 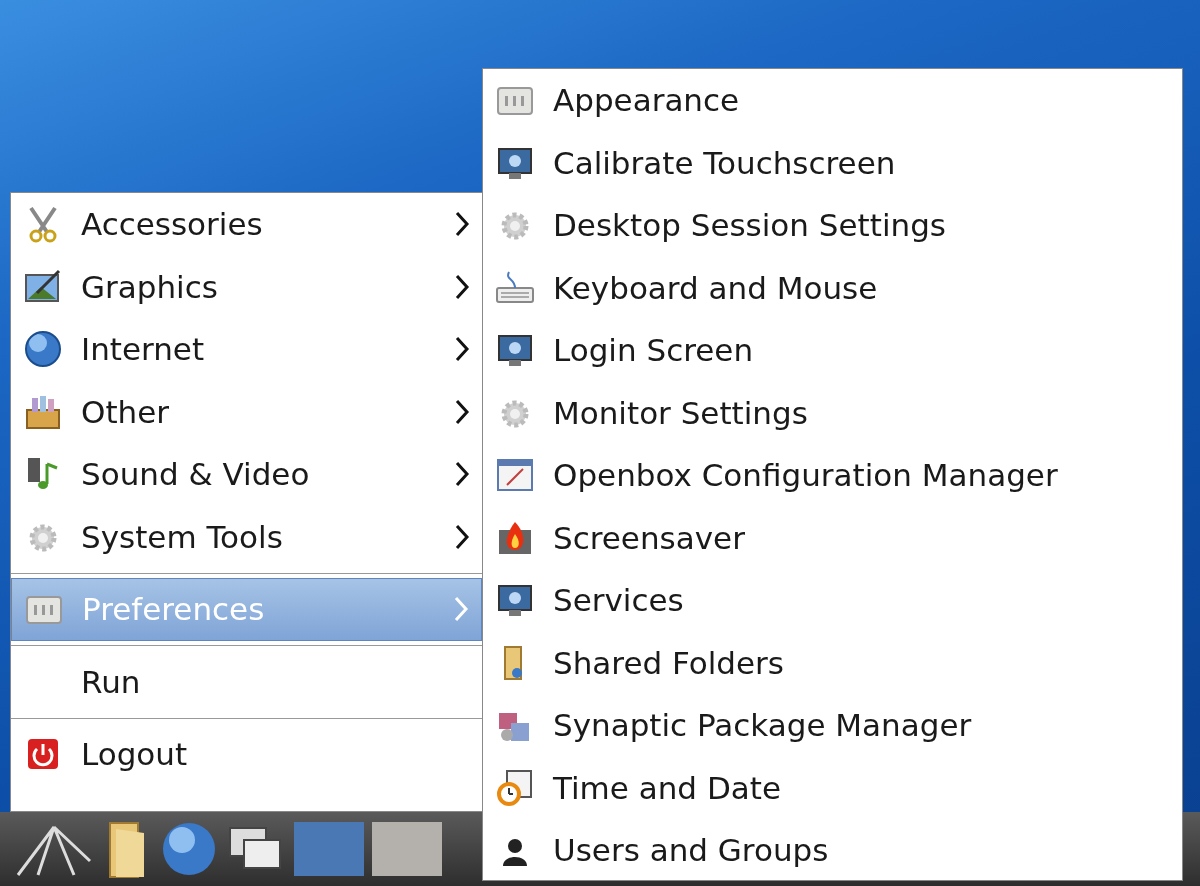 What do you see at coordinates (832, 225) in the screenshot?
I see `menu-item: Desktop Session Settings` at bounding box center [832, 225].